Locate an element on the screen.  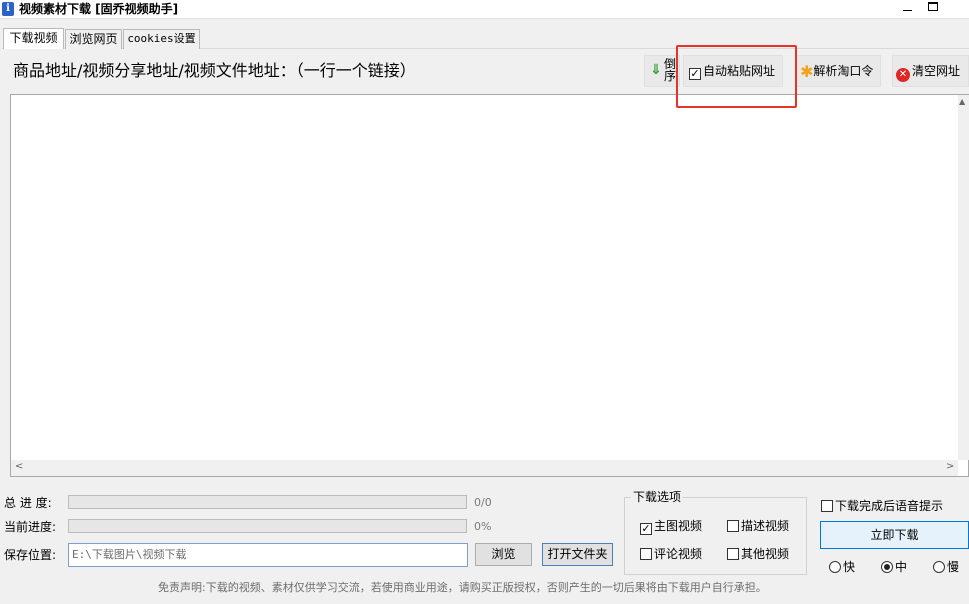
total-progress-bar is located at coordinates (267, 502).